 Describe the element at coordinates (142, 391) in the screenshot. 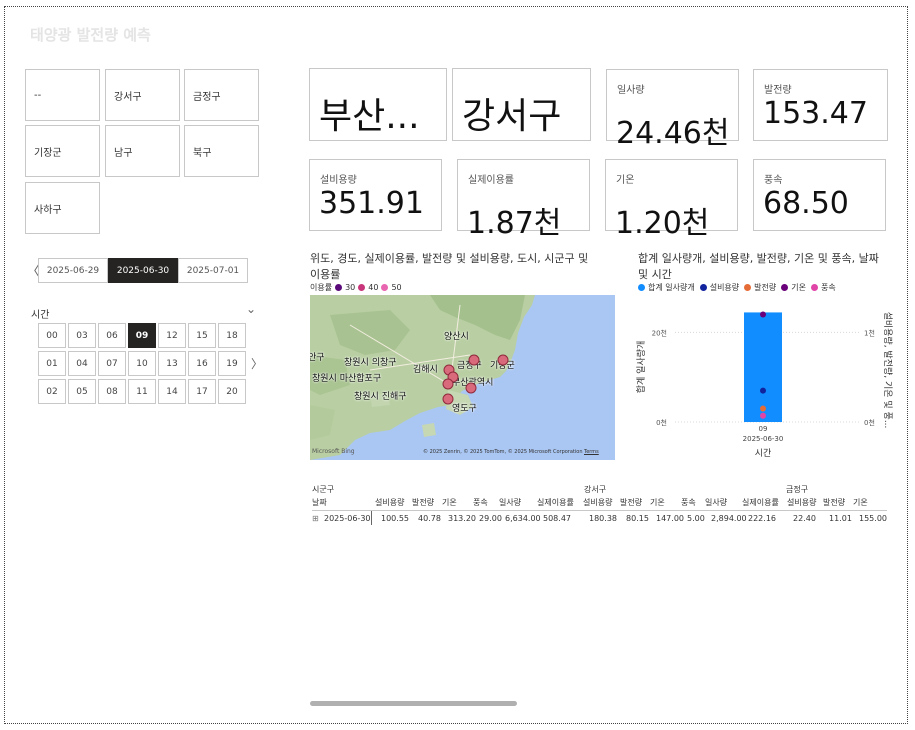

I see `hour-option: 11` at that location.